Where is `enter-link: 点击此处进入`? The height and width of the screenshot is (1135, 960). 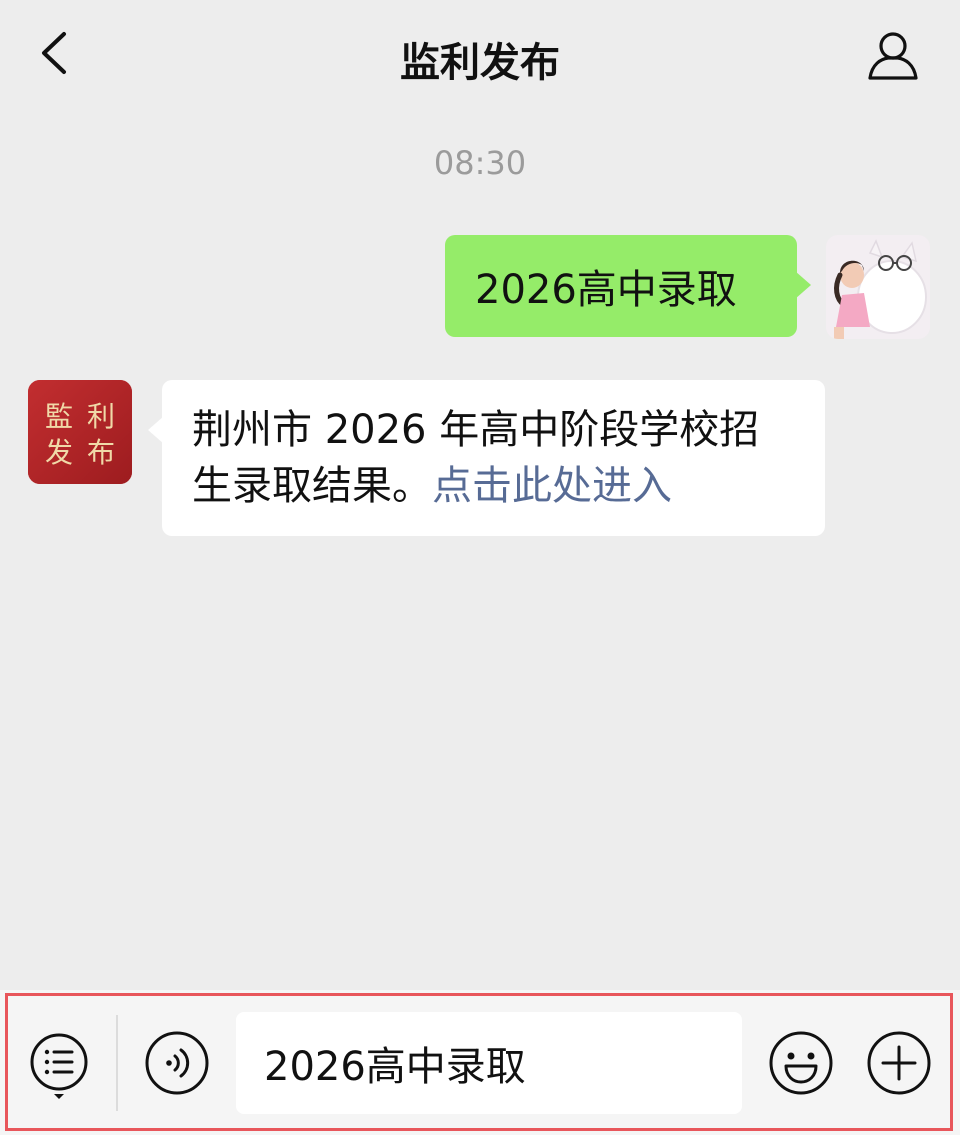
enter-link: 点击此处进入 is located at coordinates (552, 486).